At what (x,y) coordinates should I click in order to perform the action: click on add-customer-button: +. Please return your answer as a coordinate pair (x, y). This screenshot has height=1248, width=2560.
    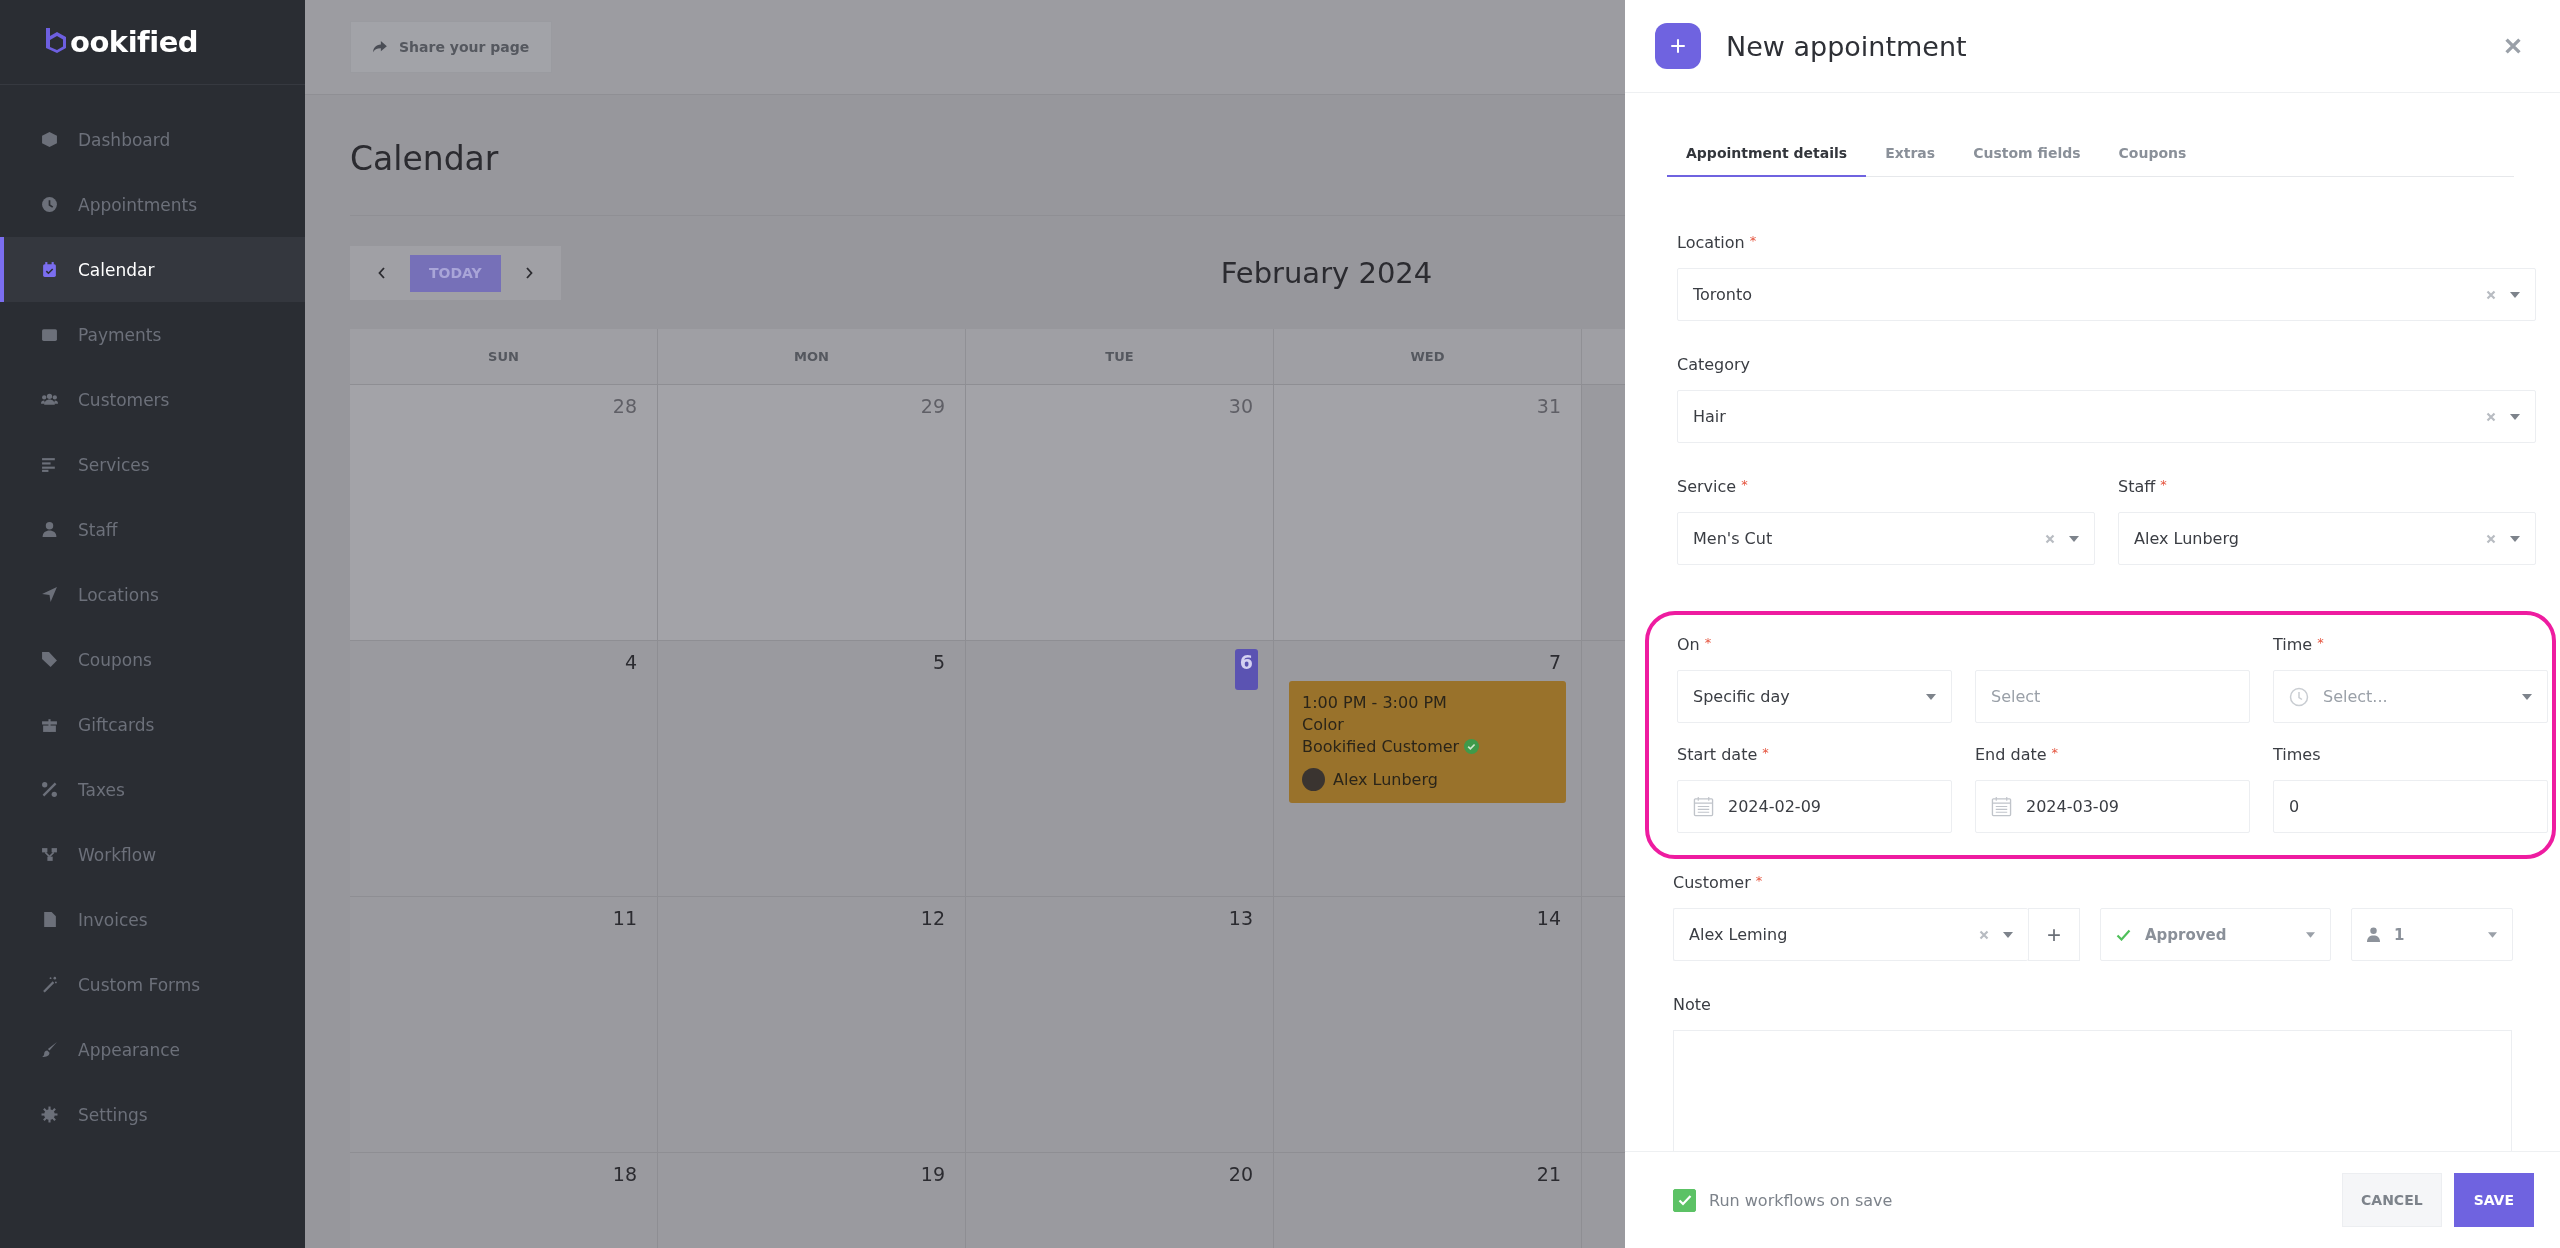
    Looking at the image, I should click on (2054, 934).